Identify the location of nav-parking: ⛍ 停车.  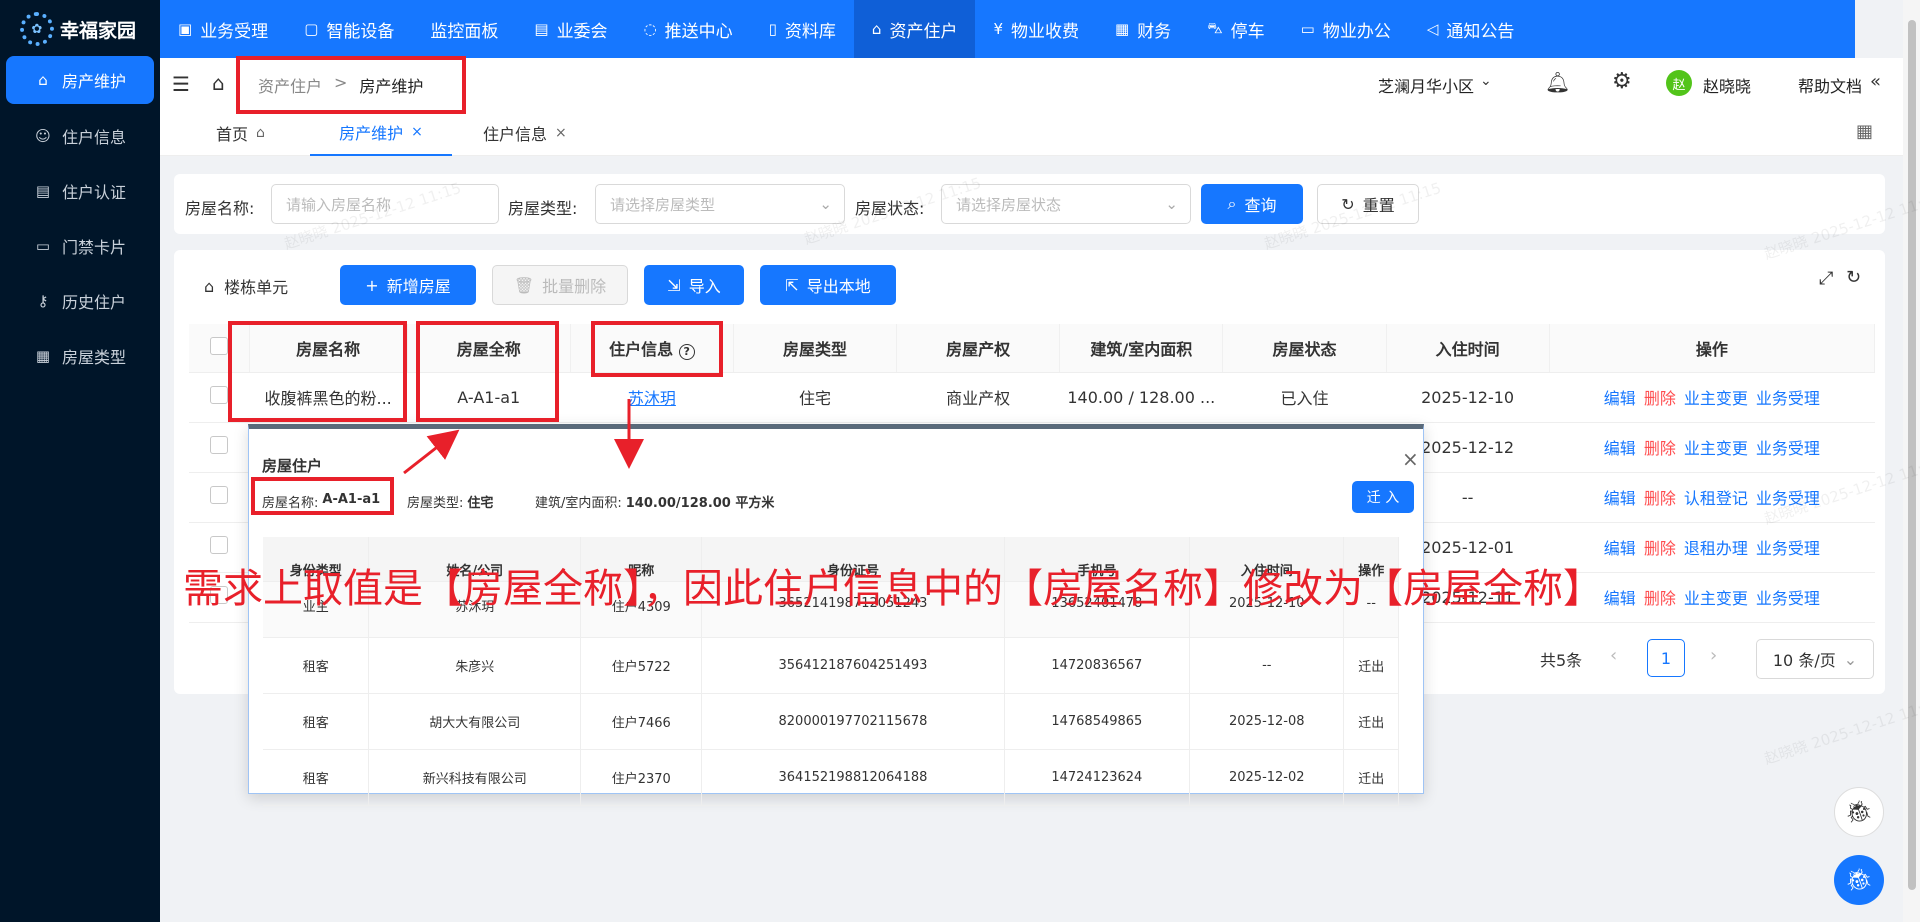
(1235, 29).